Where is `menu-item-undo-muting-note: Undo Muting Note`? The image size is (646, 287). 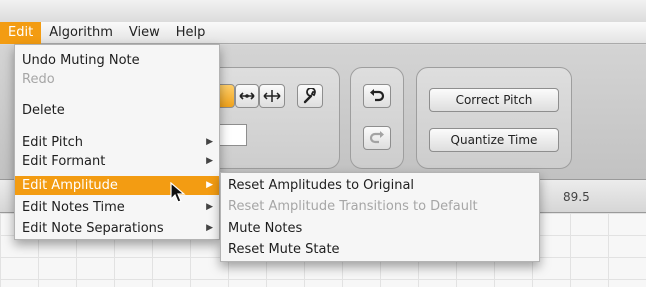 menu-item-undo-muting-note: Undo Muting Note is located at coordinates (117, 60).